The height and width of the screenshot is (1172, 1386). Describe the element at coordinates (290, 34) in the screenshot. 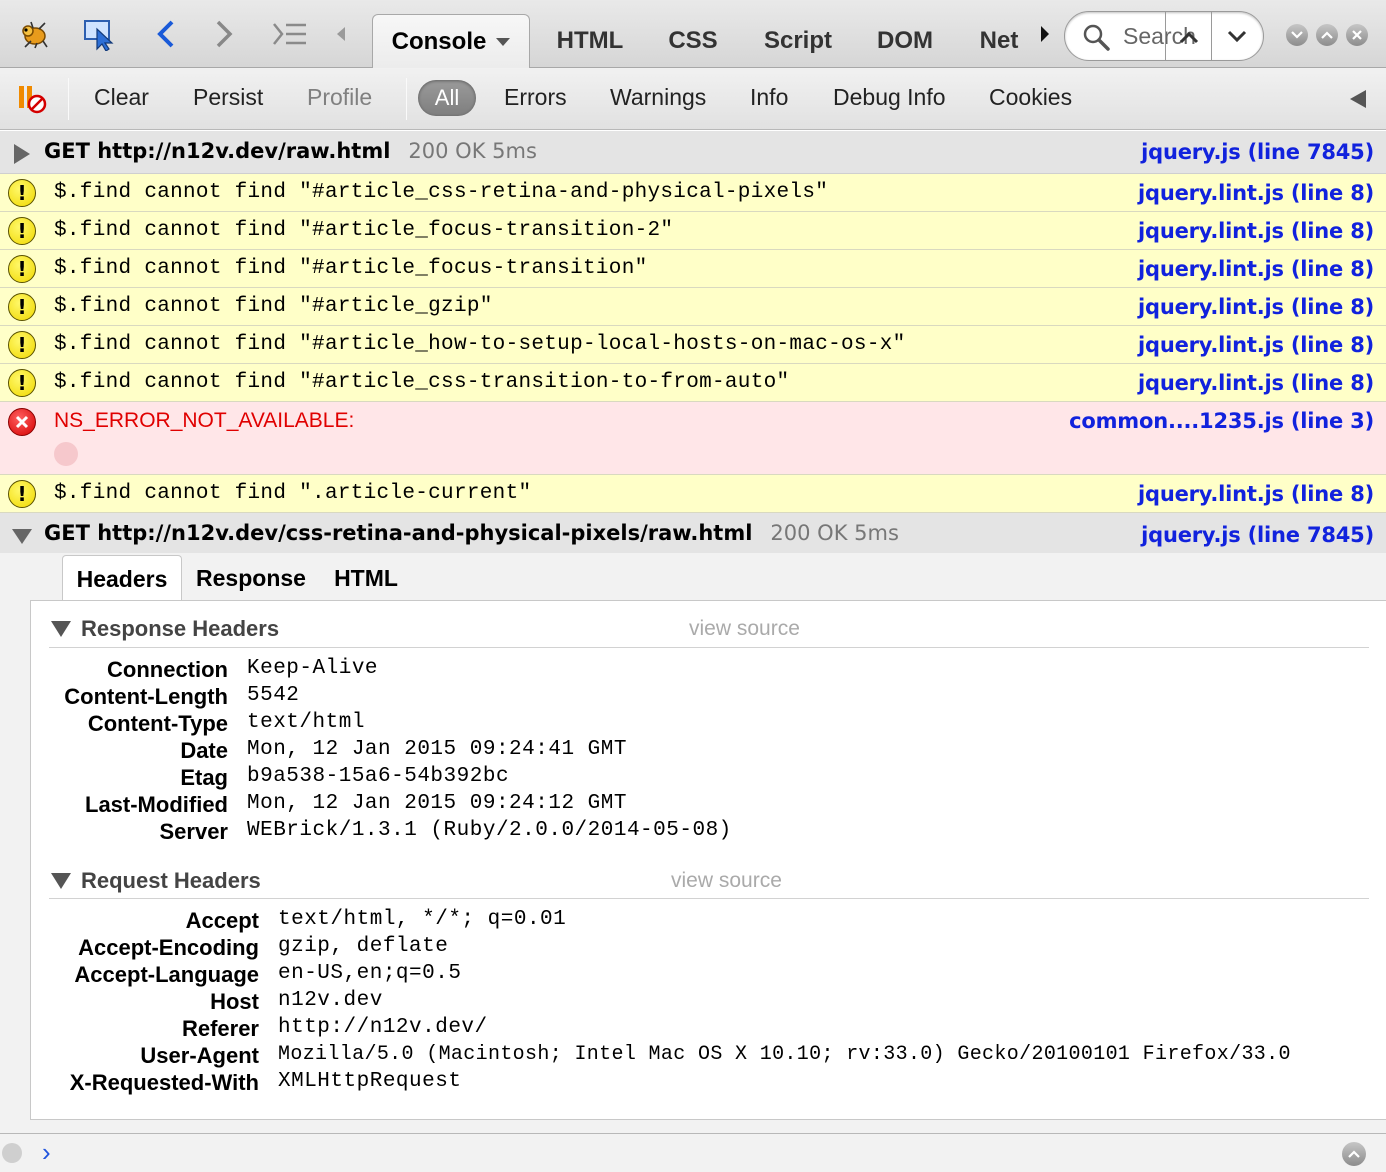

I see `command-list-icon` at that location.